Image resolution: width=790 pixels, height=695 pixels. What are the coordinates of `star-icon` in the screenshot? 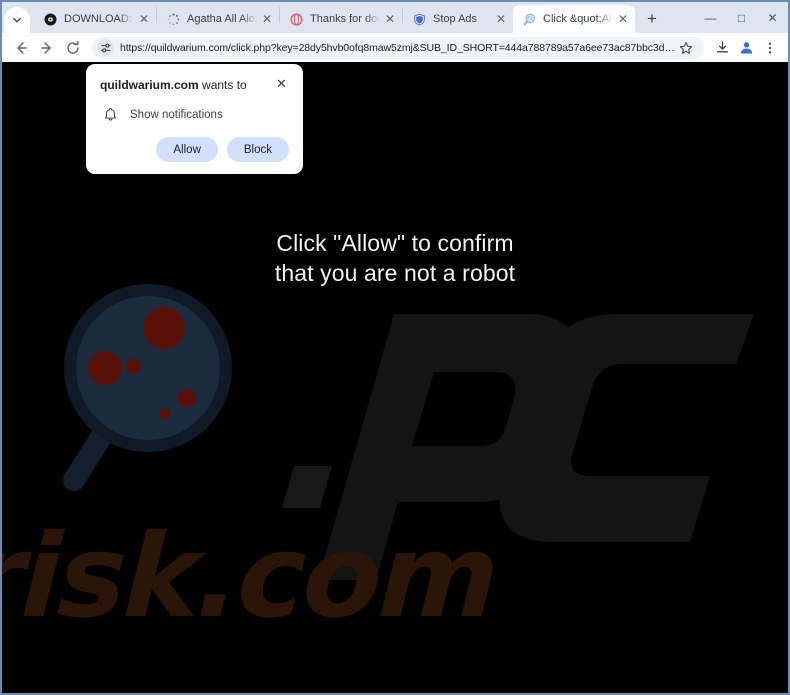 It's located at (686, 47).